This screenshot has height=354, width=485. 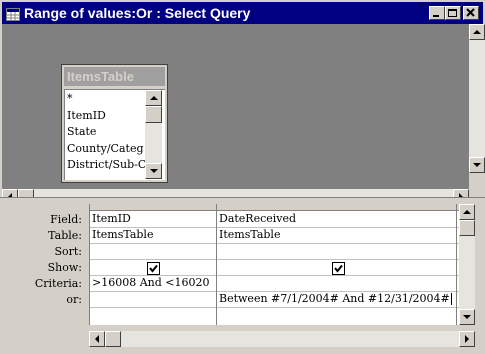 I want to click on restore-icon, so click(x=452, y=13).